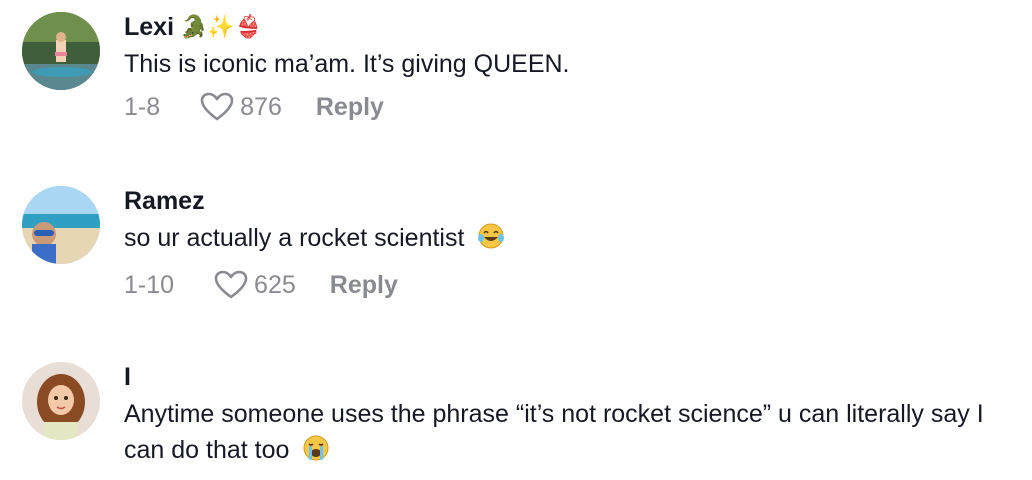 This screenshot has height=480, width=1032. Describe the element at coordinates (568, 285) in the screenshot. I see `comment-meta: 1-10 625 Reply` at that location.